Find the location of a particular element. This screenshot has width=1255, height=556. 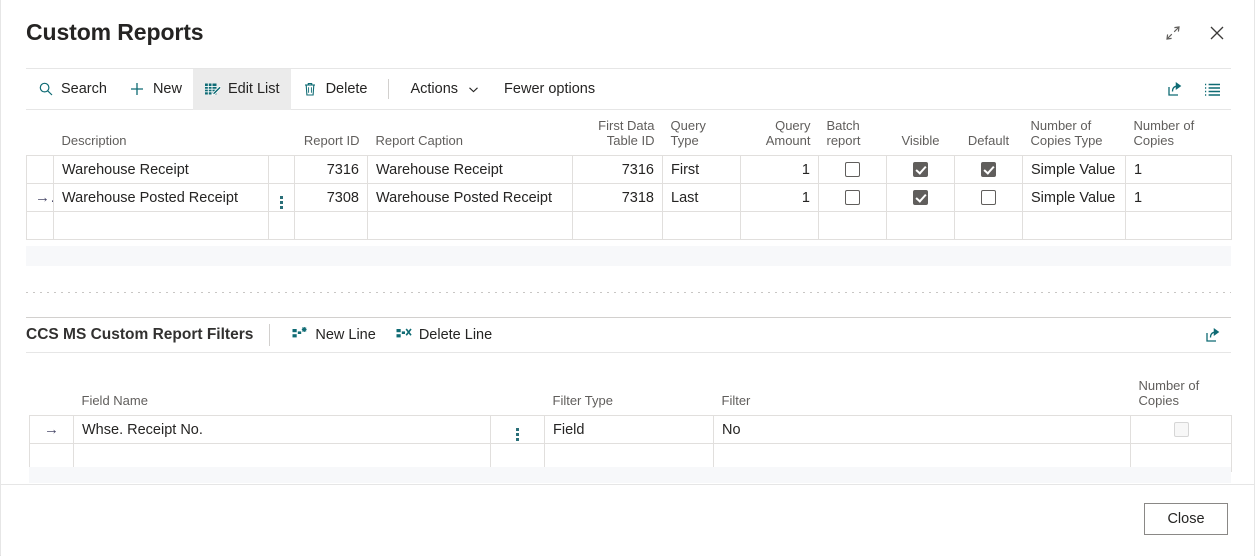

header-description: Description is located at coordinates (161, 137).